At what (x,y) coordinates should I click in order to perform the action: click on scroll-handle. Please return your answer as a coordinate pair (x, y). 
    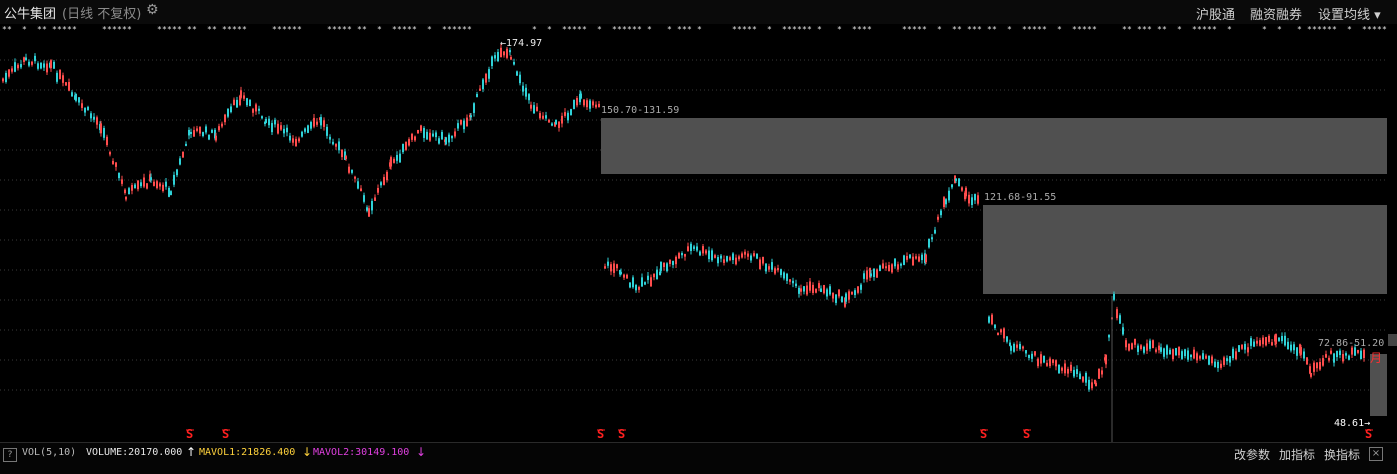
    Looking at the image, I should click on (1392, 340).